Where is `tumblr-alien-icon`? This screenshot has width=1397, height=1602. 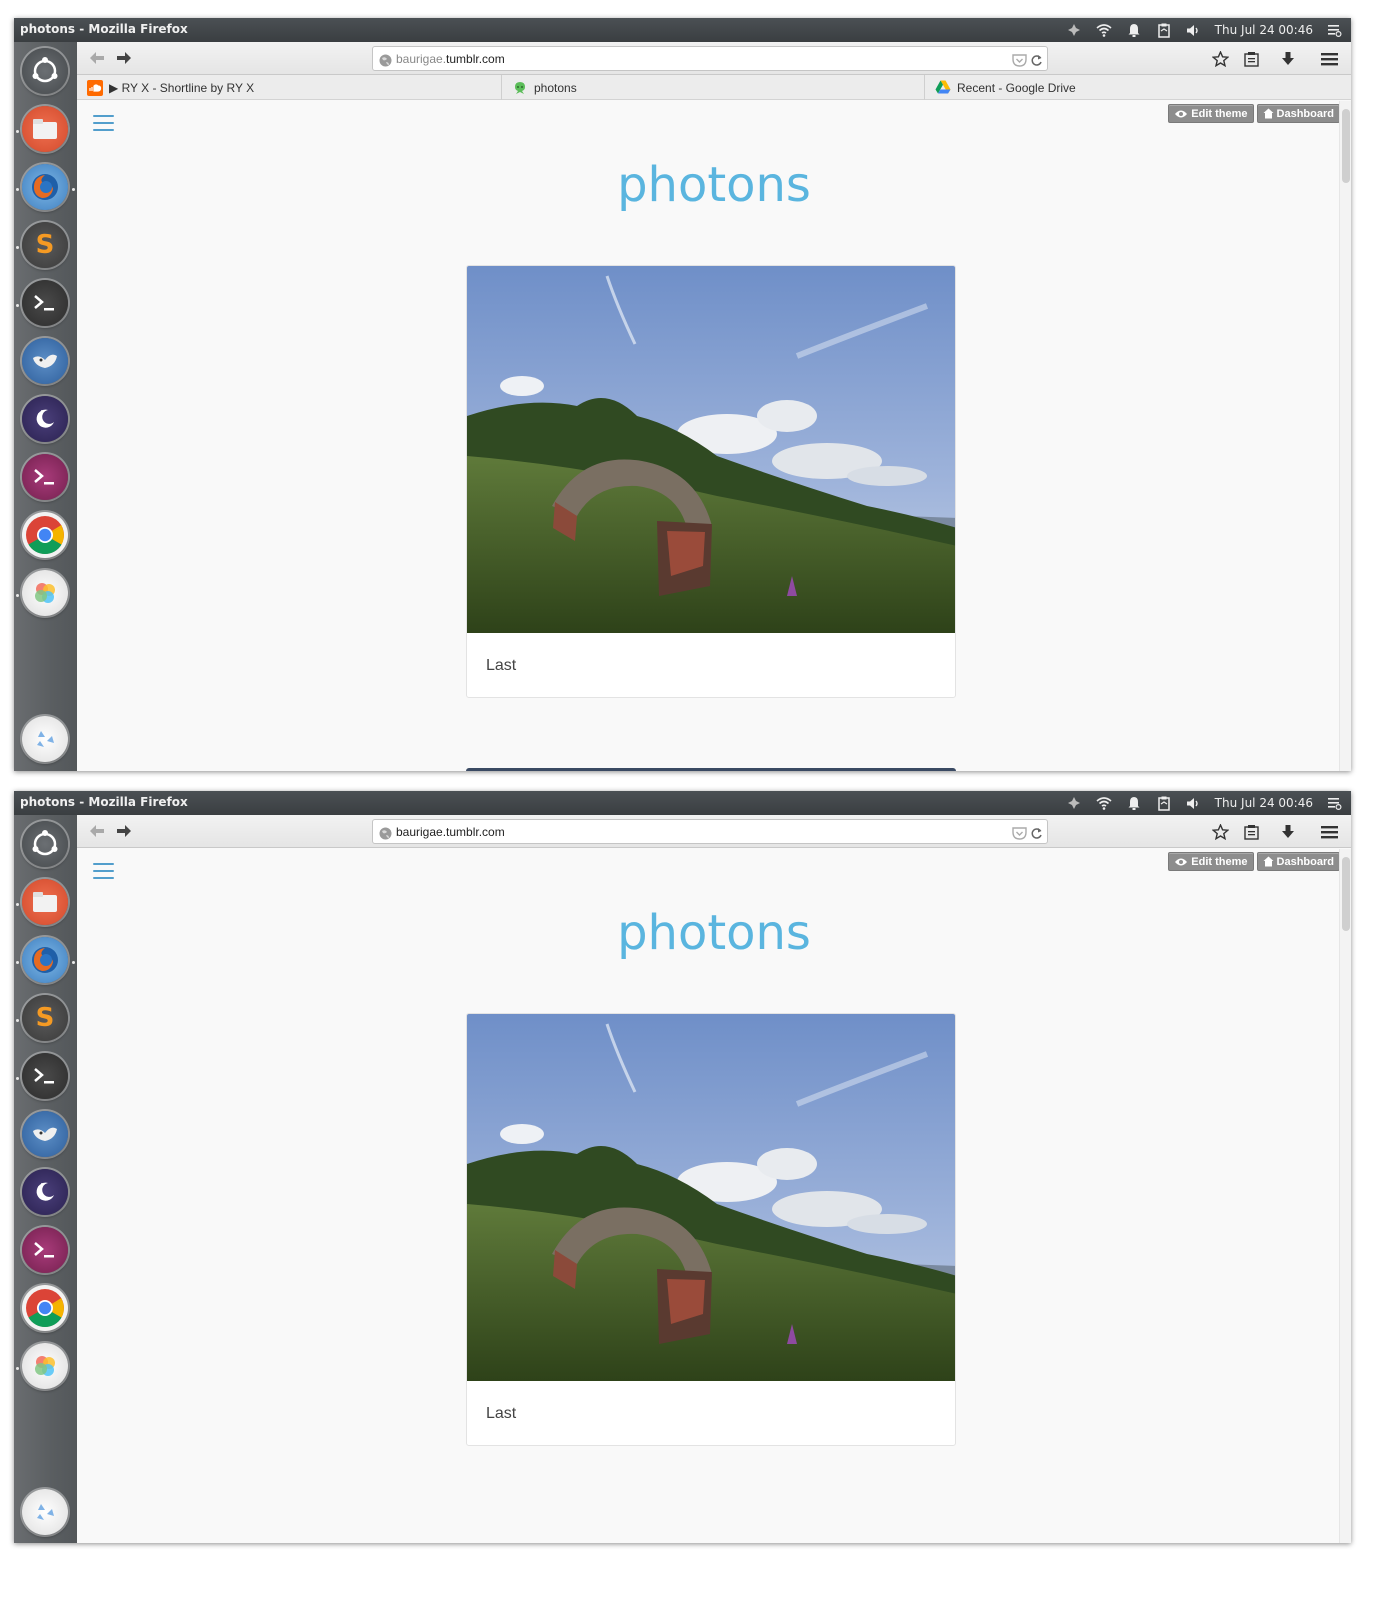 tumblr-alien-icon is located at coordinates (520, 88).